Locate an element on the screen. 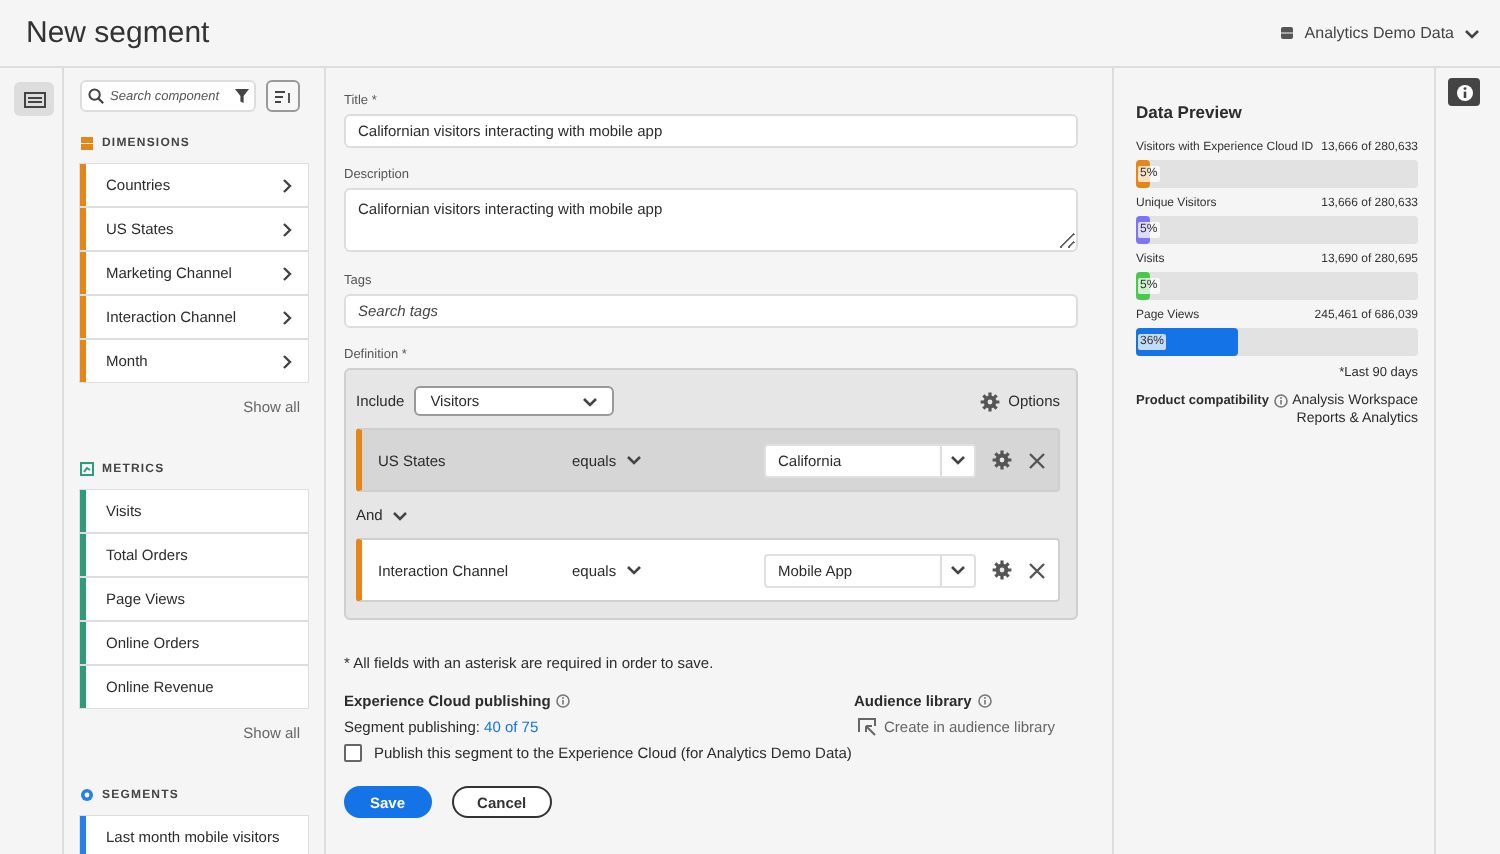 The height and width of the screenshot is (854, 1500). info-button is located at coordinates (1464, 92).